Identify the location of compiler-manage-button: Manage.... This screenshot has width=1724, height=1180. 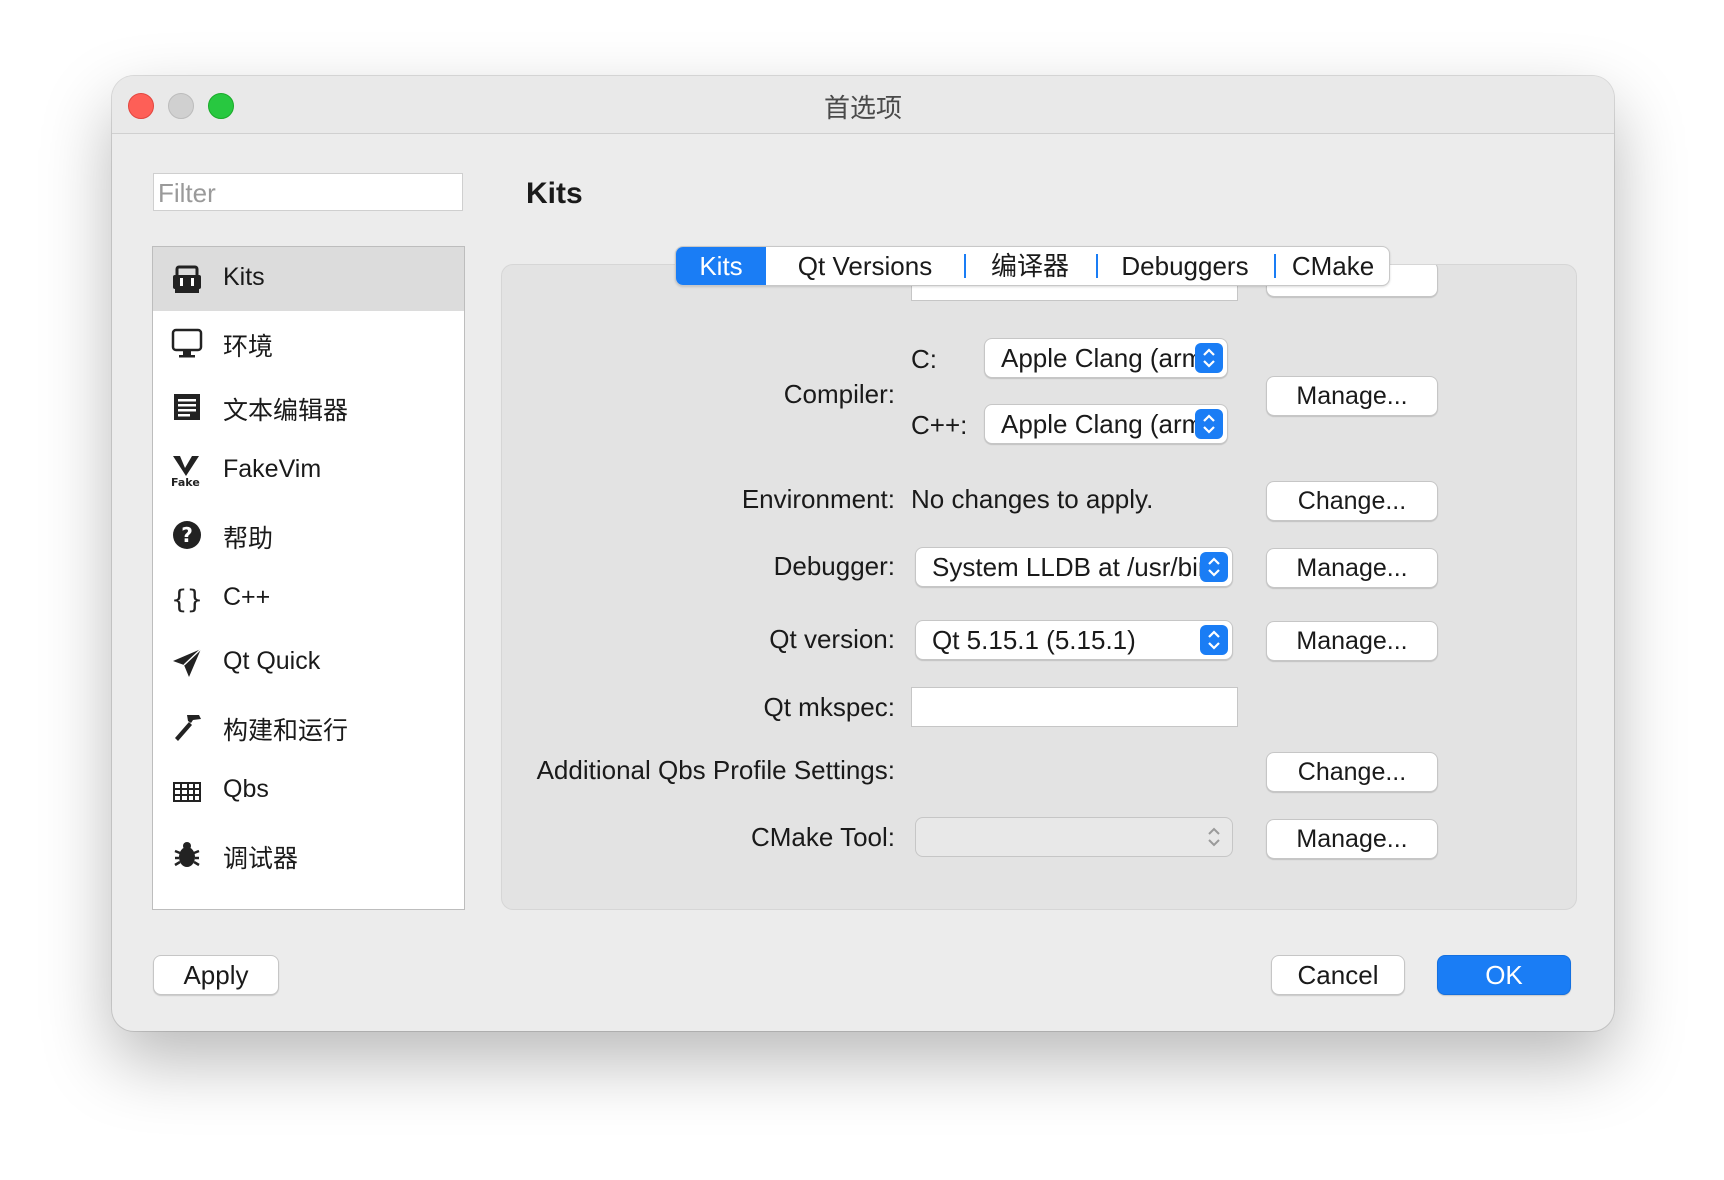
(1352, 396).